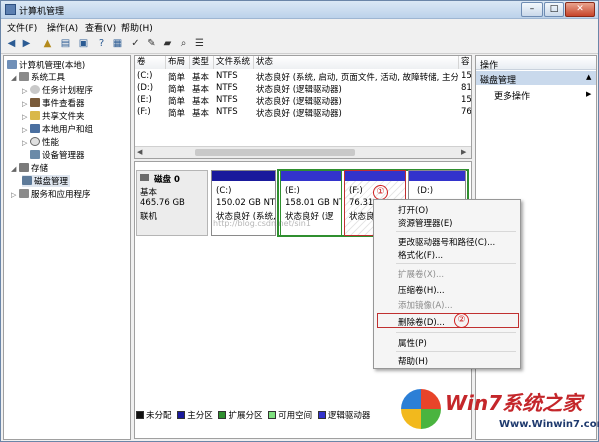  Describe the element at coordinates (465, 62) in the screenshot. I see `column-header-capacity: 容` at that location.